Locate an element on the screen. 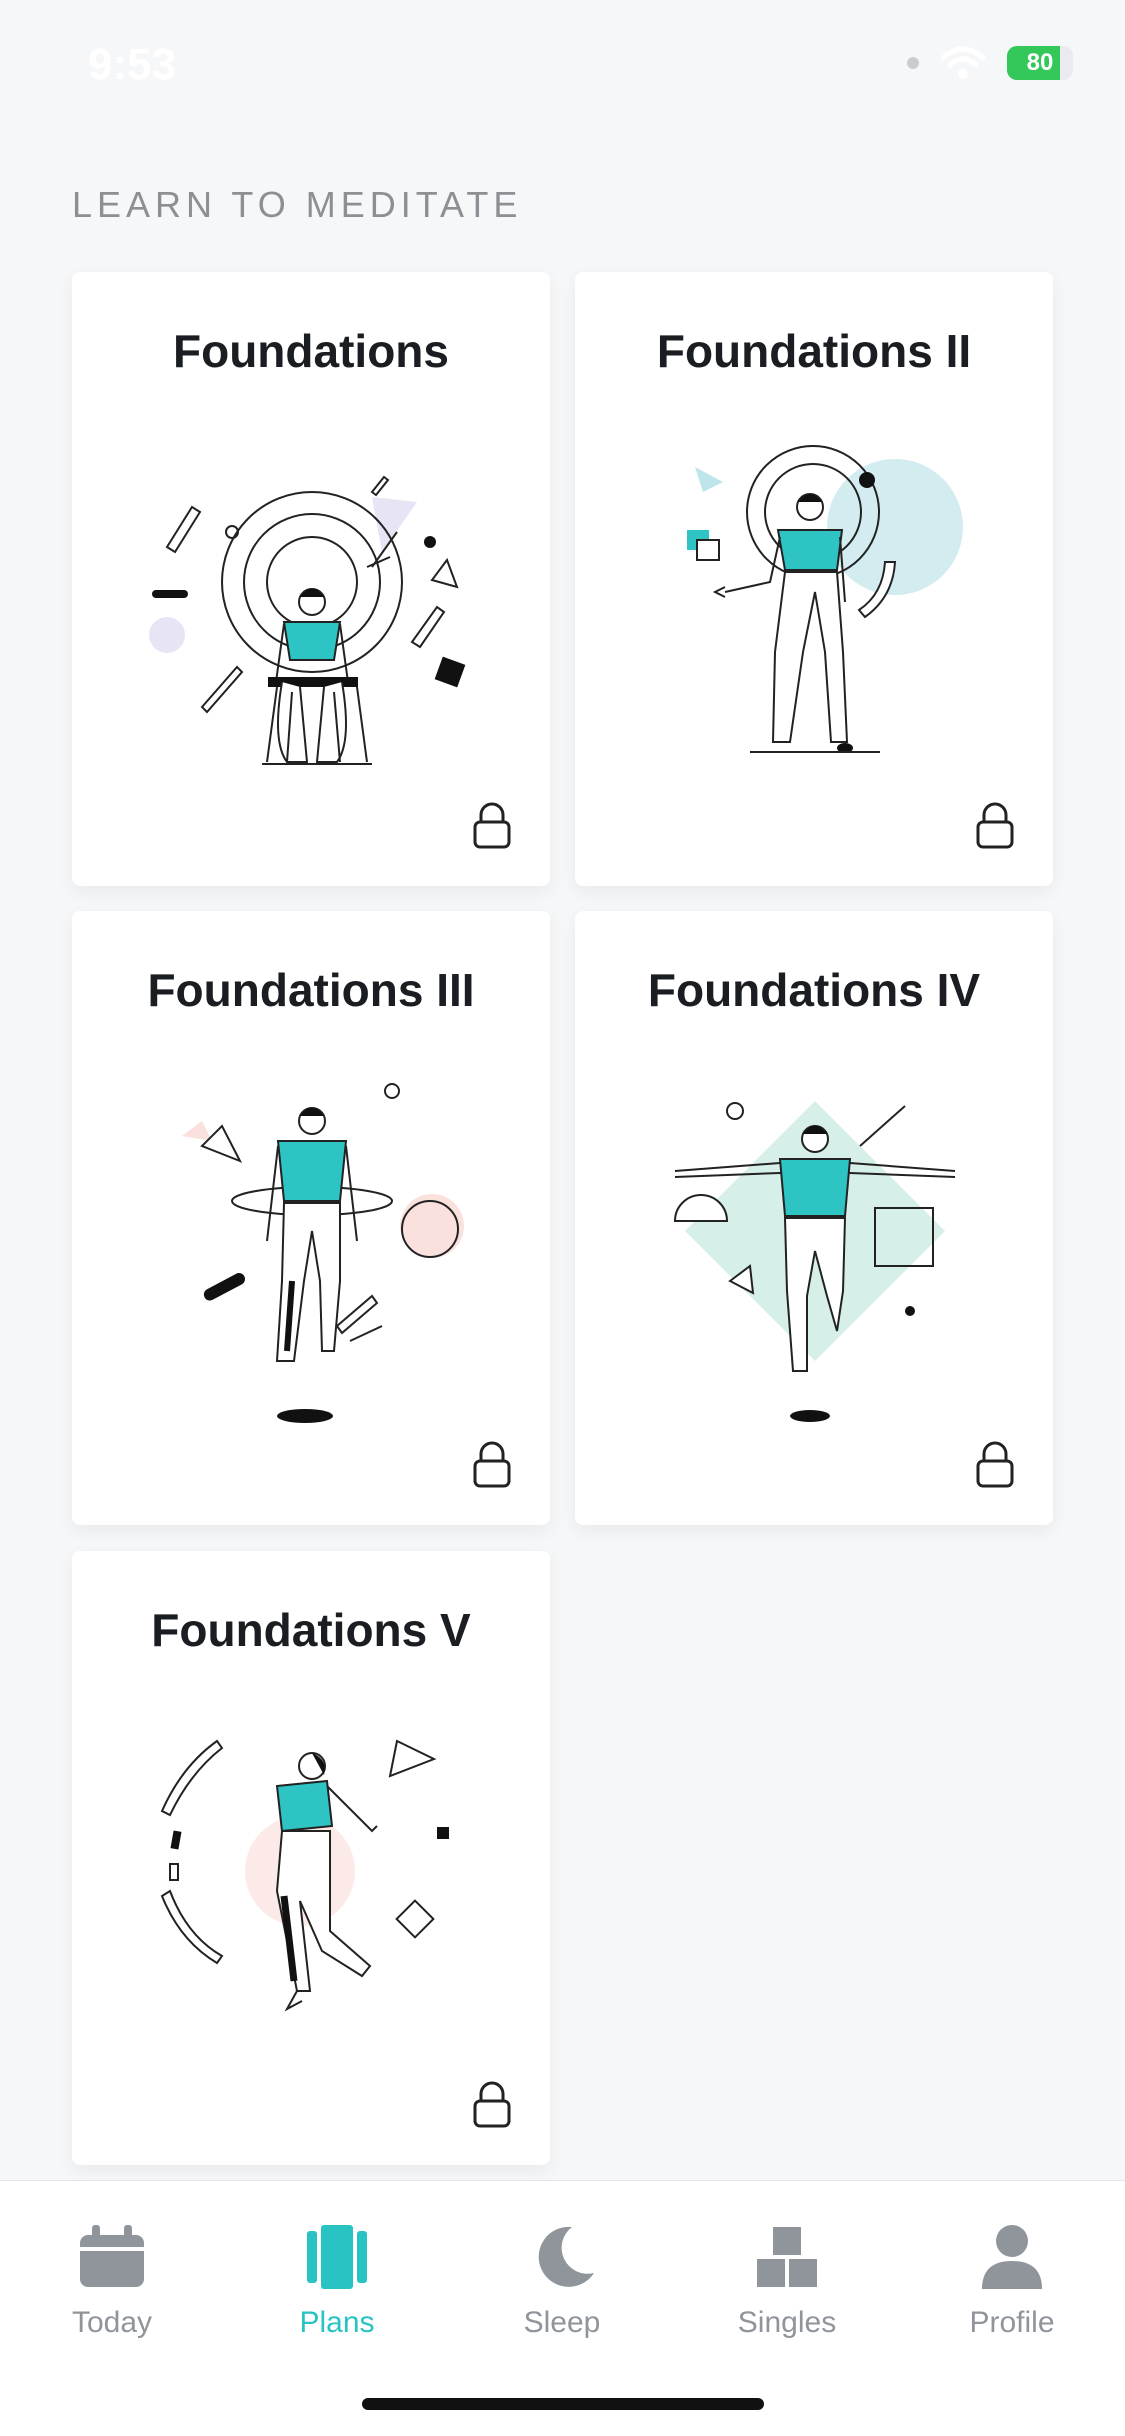 Image resolution: width=1125 pixels, height=2436 pixels. signal-icon is located at coordinates (913, 63).